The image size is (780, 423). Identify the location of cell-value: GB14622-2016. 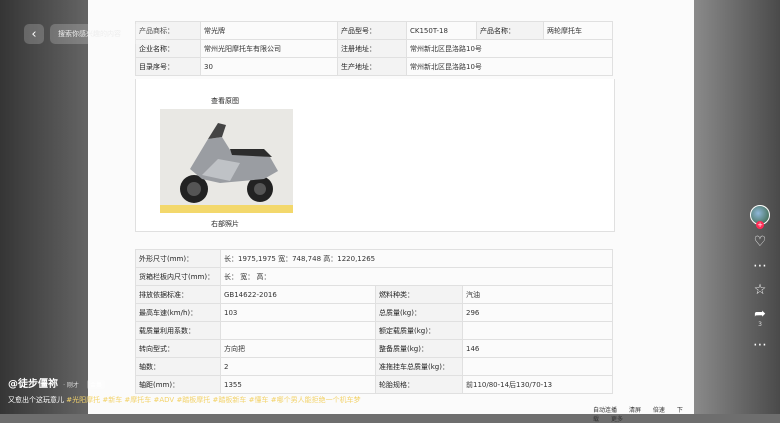
(298, 294).